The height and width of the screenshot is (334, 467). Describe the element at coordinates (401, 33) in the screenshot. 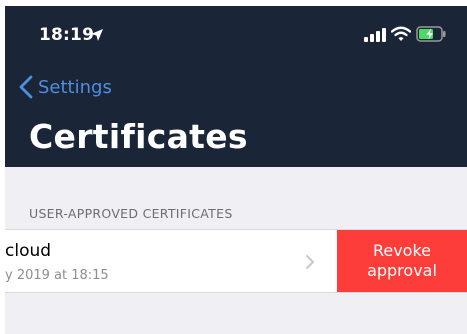

I see `wifi-icon` at that location.